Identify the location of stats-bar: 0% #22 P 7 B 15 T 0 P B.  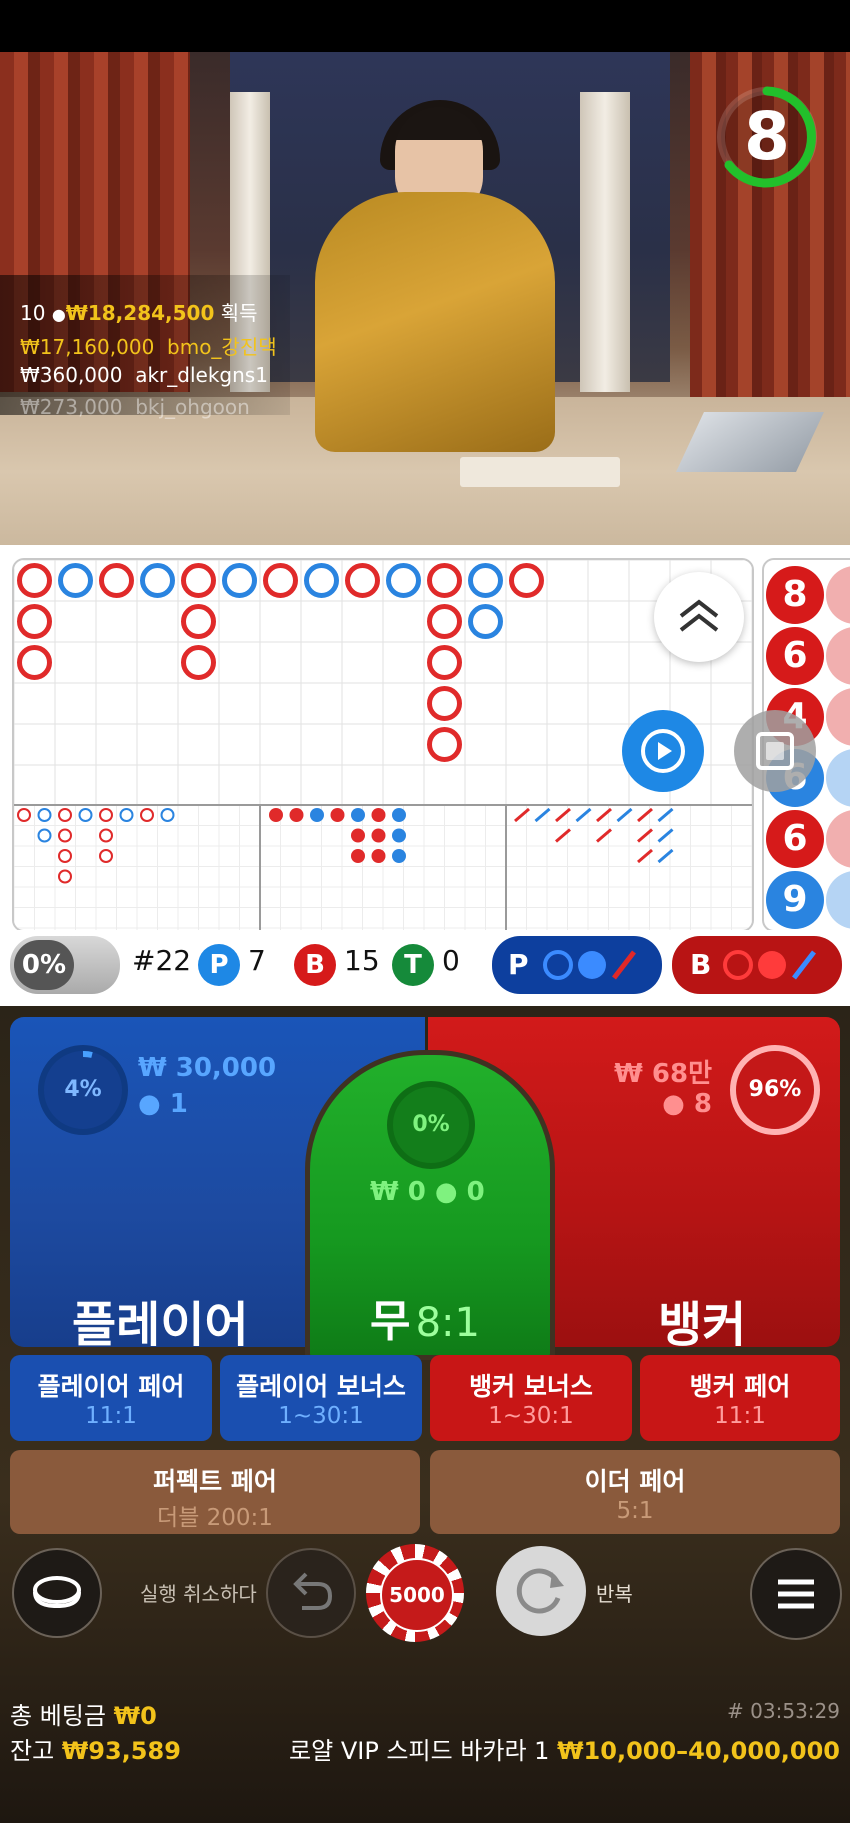
(425, 968).